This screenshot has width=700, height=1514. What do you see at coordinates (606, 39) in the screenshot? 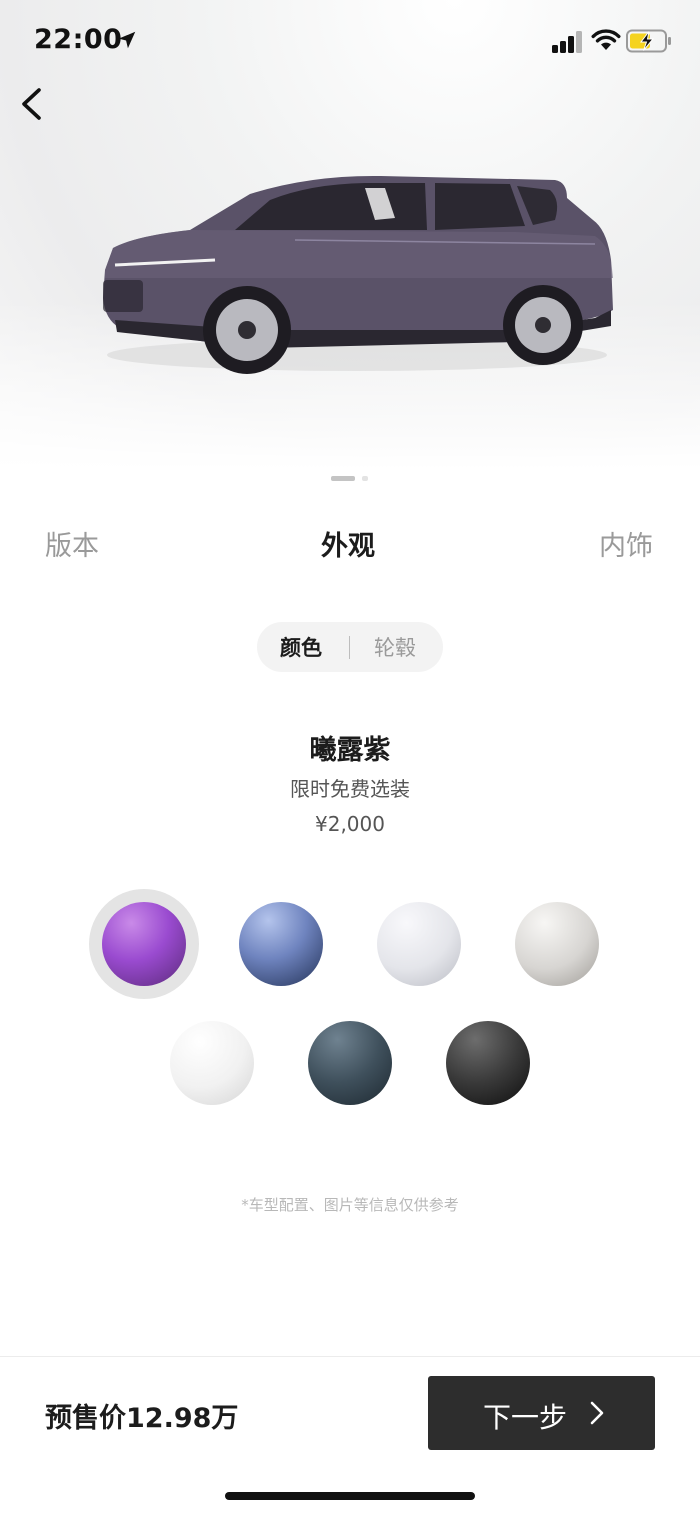
I see `wifi-icon` at bounding box center [606, 39].